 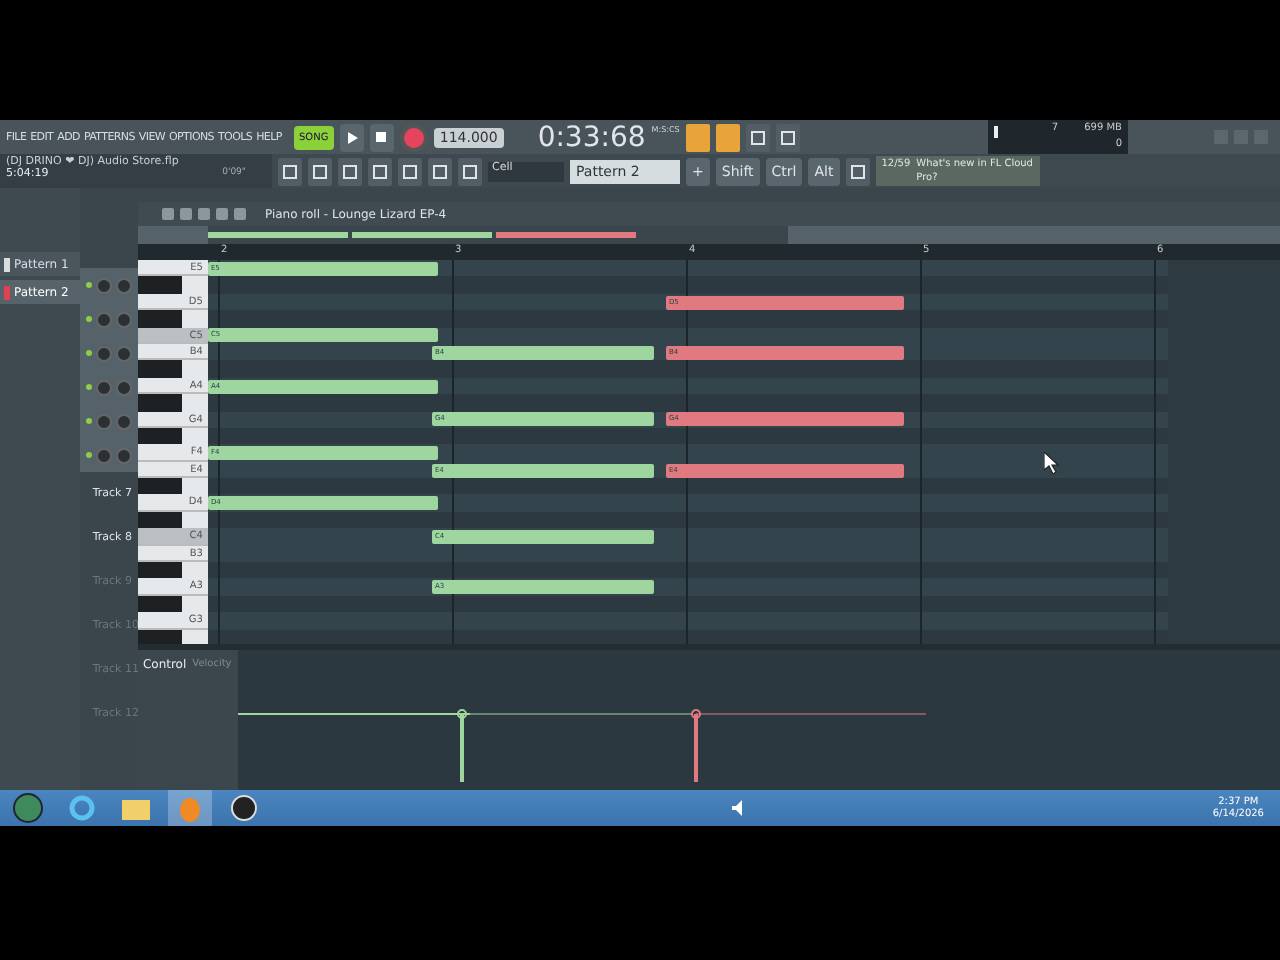 What do you see at coordinates (591, 137) in the screenshot?
I see `time-display: 0:33:68` at bounding box center [591, 137].